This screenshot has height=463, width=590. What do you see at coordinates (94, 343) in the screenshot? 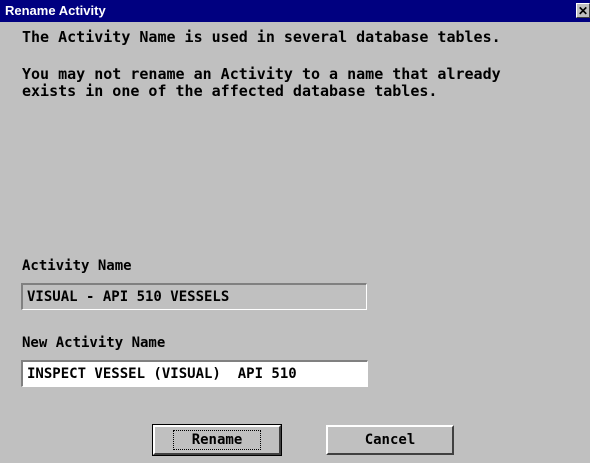
I see `new-activity-name-label: New Activity Name` at bounding box center [94, 343].